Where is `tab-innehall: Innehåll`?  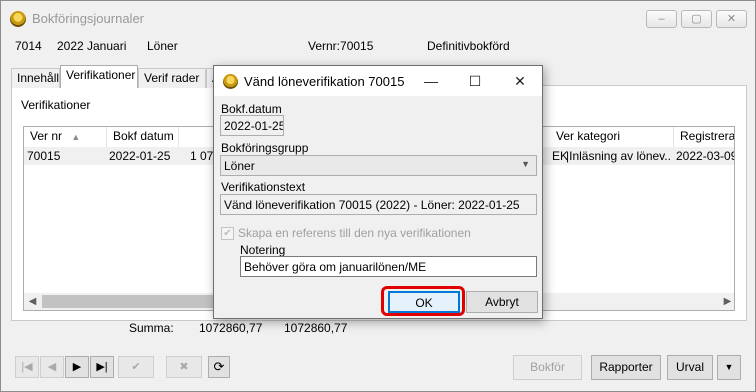 tab-innehall: Innehåll is located at coordinates (35, 78).